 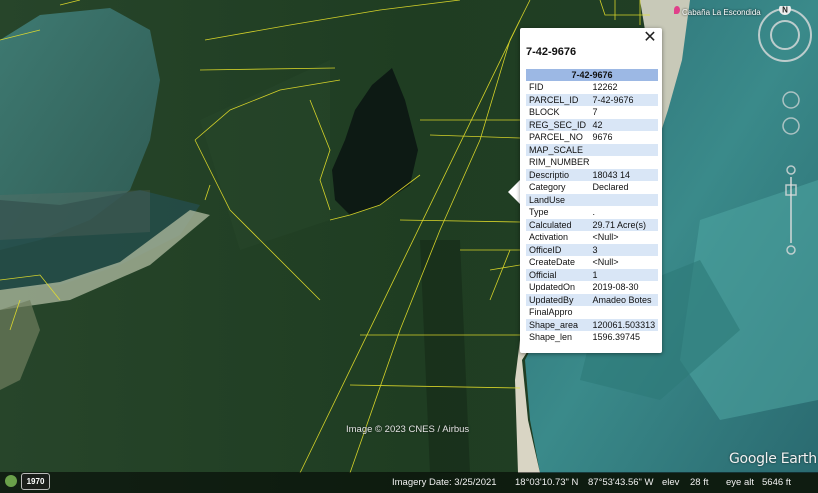 I want to click on attribute-key: Category, so click(x=547, y=187).